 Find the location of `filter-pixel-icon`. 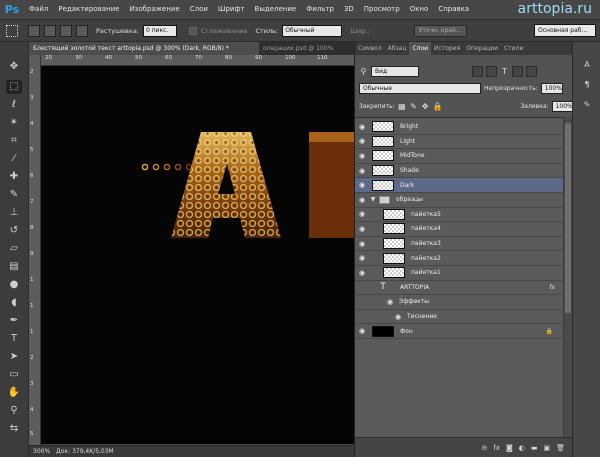

filter-pixel-icon is located at coordinates (477, 71).